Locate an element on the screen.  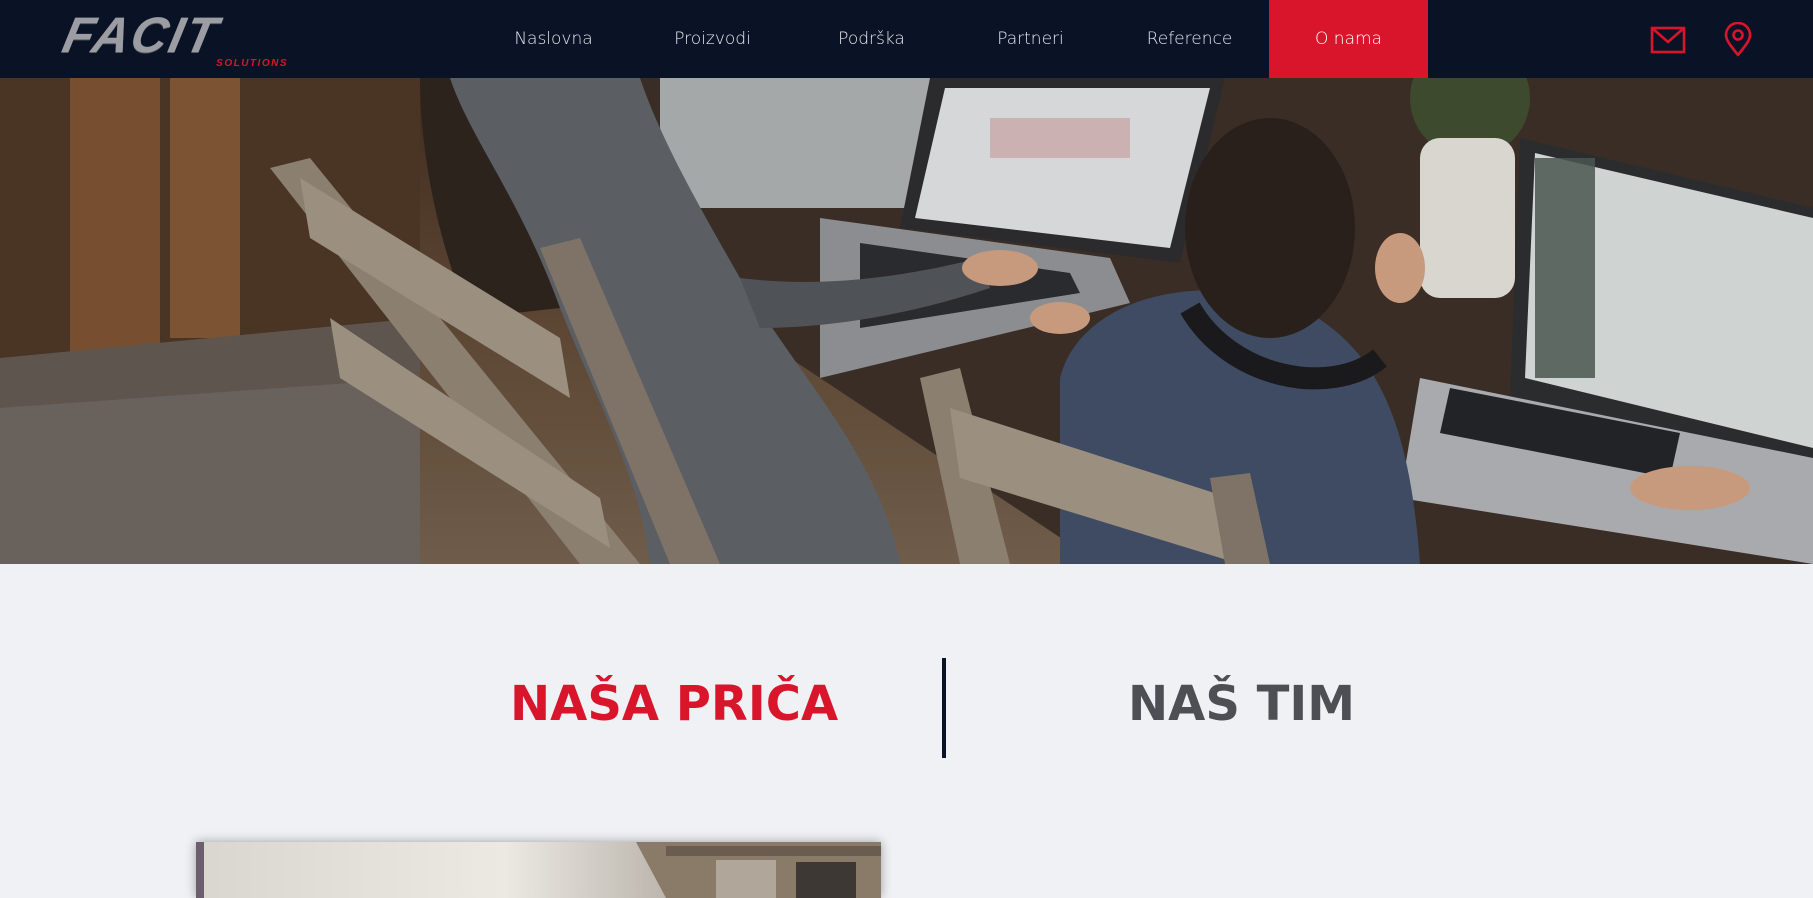
nav-item-o-nama: O nama is located at coordinates (1348, 39).